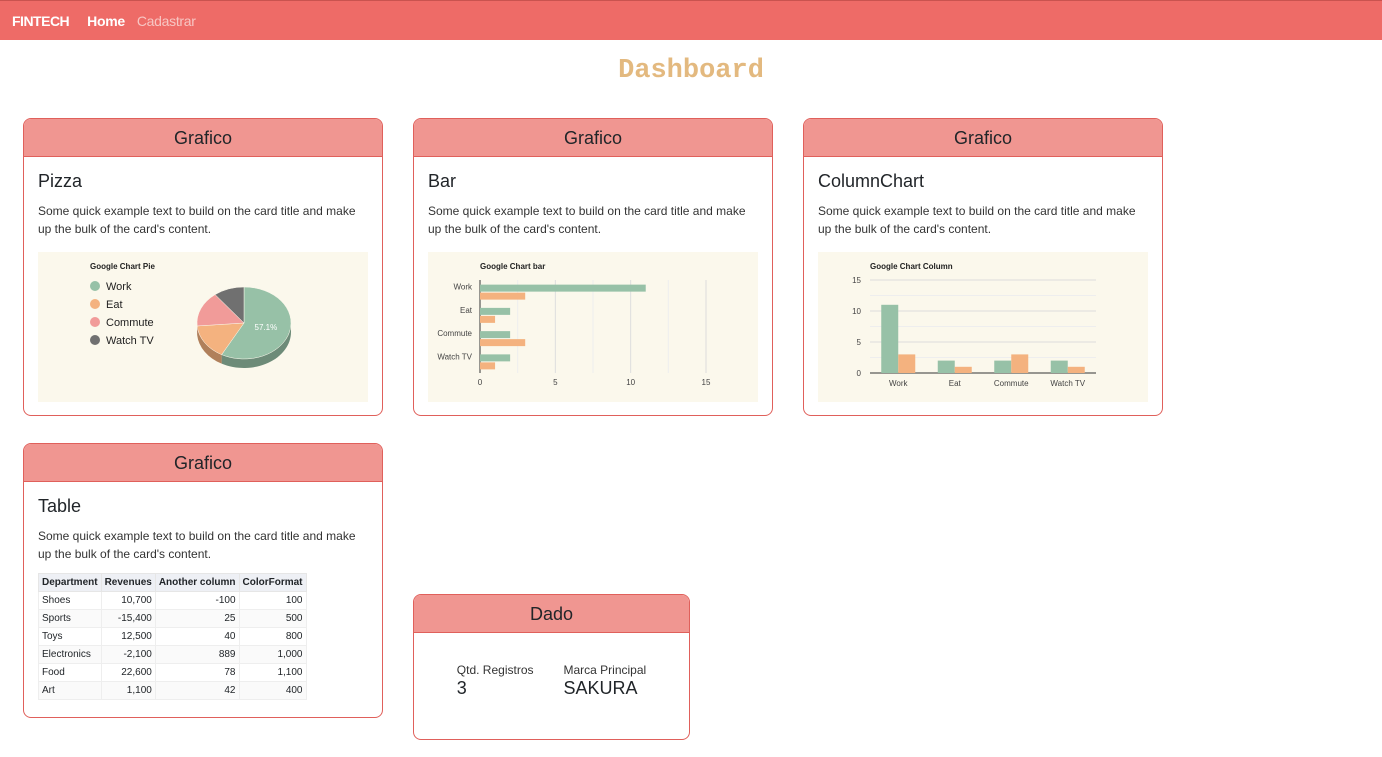 This screenshot has height=757, width=1382. I want to click on table-cell: 12,500, so click(128, 636).